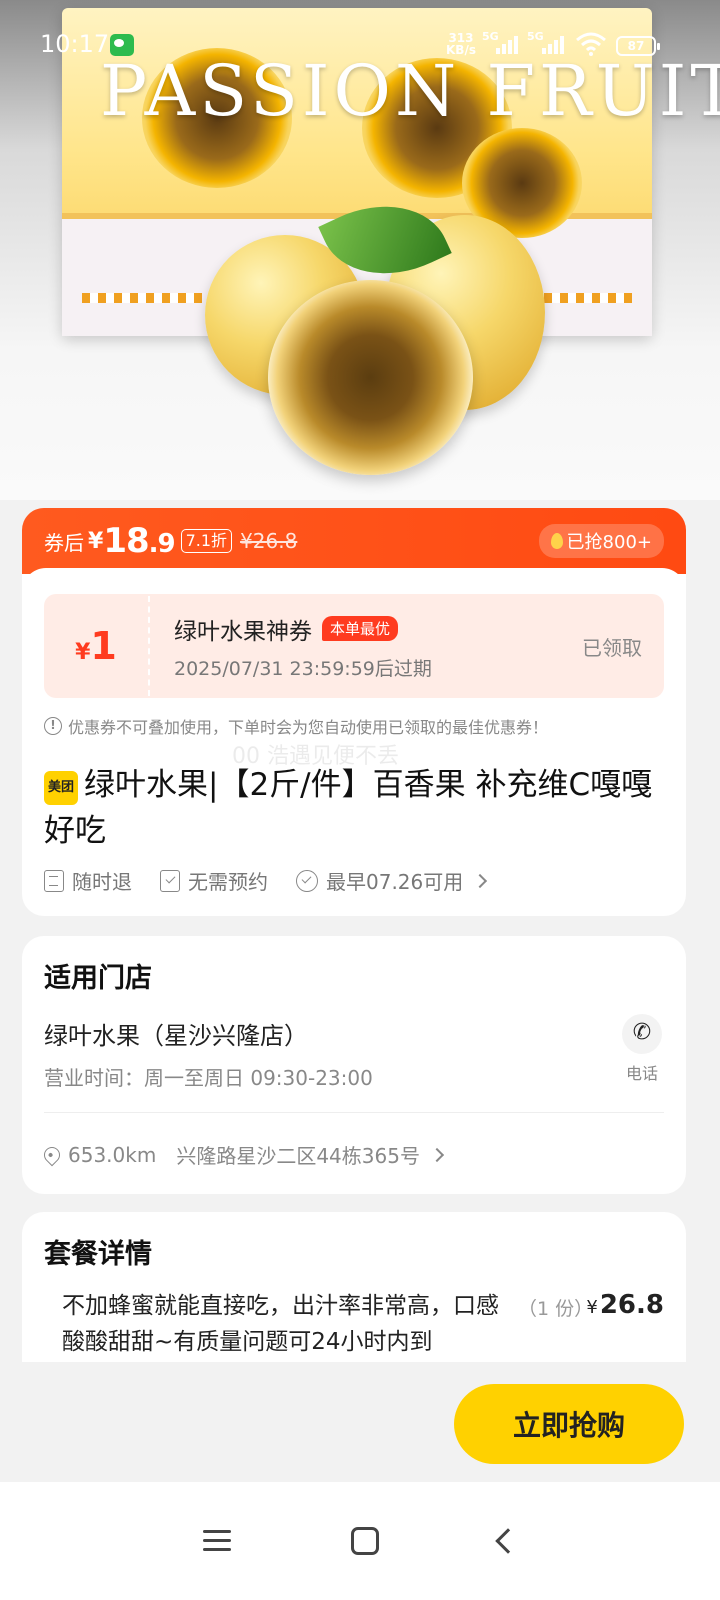 This screenshot has height=1600, width=720. I want to click on store-distance: 653.0km, so click(112, 1154).